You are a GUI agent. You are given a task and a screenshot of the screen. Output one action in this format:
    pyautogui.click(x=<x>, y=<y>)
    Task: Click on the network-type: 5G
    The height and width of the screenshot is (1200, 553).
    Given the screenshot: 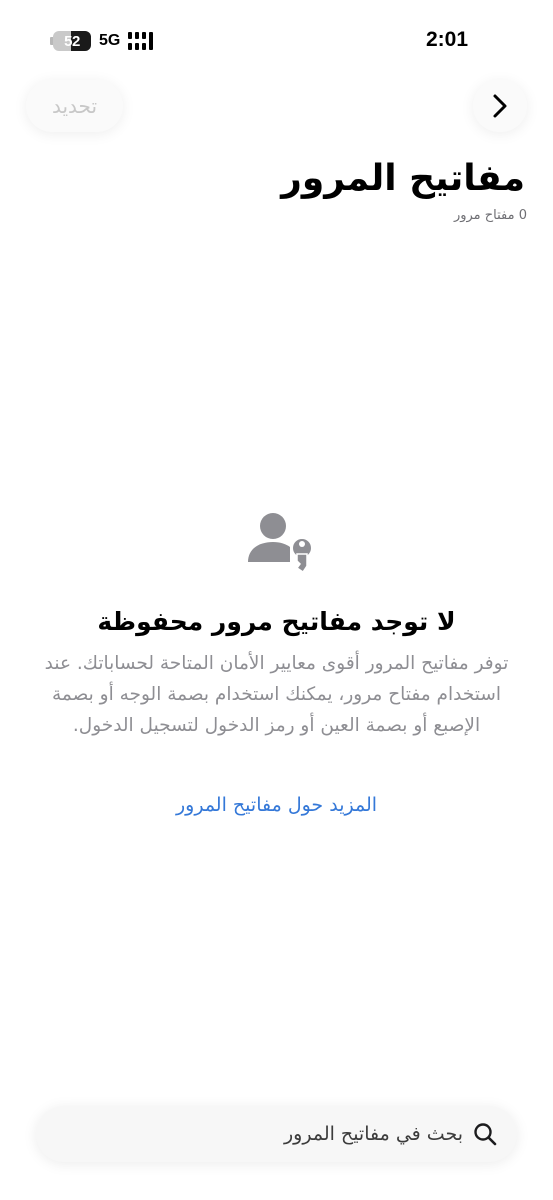 What is the action you would take?
    pyautogui.click(x=110, y=40)
    